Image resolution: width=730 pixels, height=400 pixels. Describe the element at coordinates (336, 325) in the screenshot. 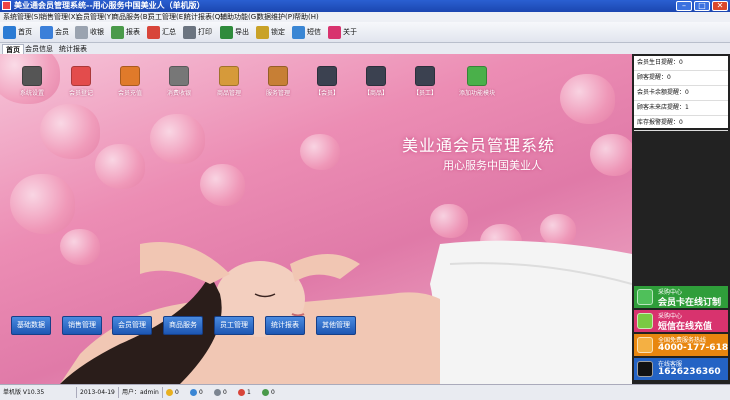

I see `module-other-button: 其他管理` at that location.